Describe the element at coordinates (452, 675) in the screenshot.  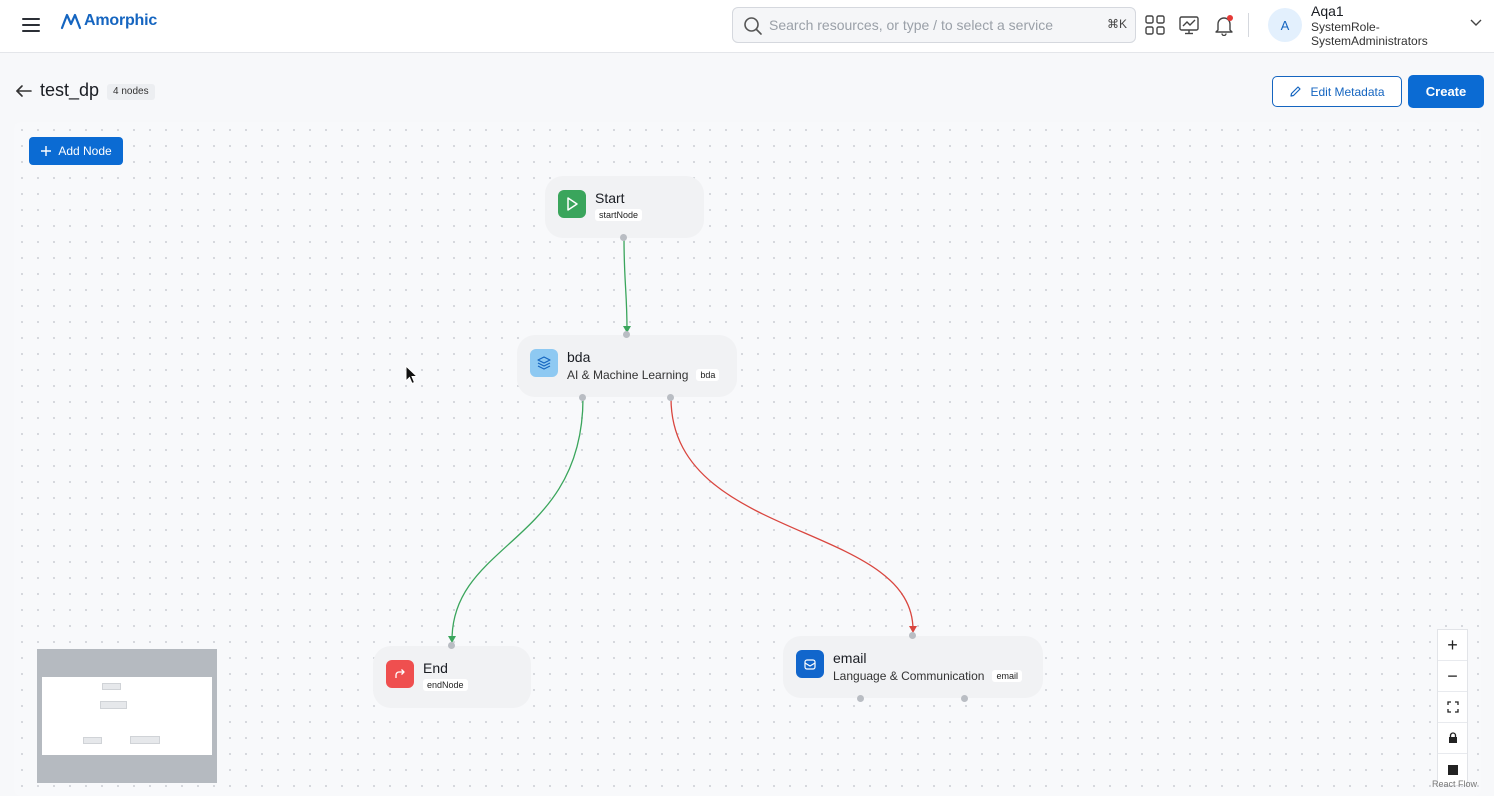
I see `node-end: End endNode` at that location.